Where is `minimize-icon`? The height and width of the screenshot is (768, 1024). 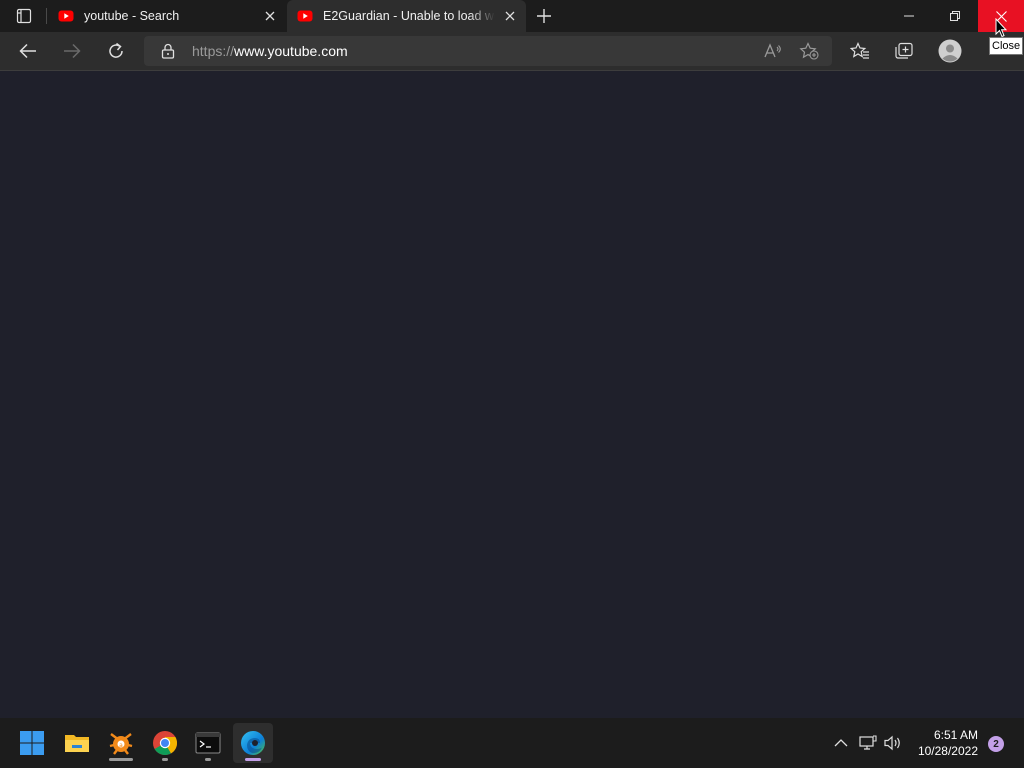
minimize-icon is located at coordinates (909, 16).